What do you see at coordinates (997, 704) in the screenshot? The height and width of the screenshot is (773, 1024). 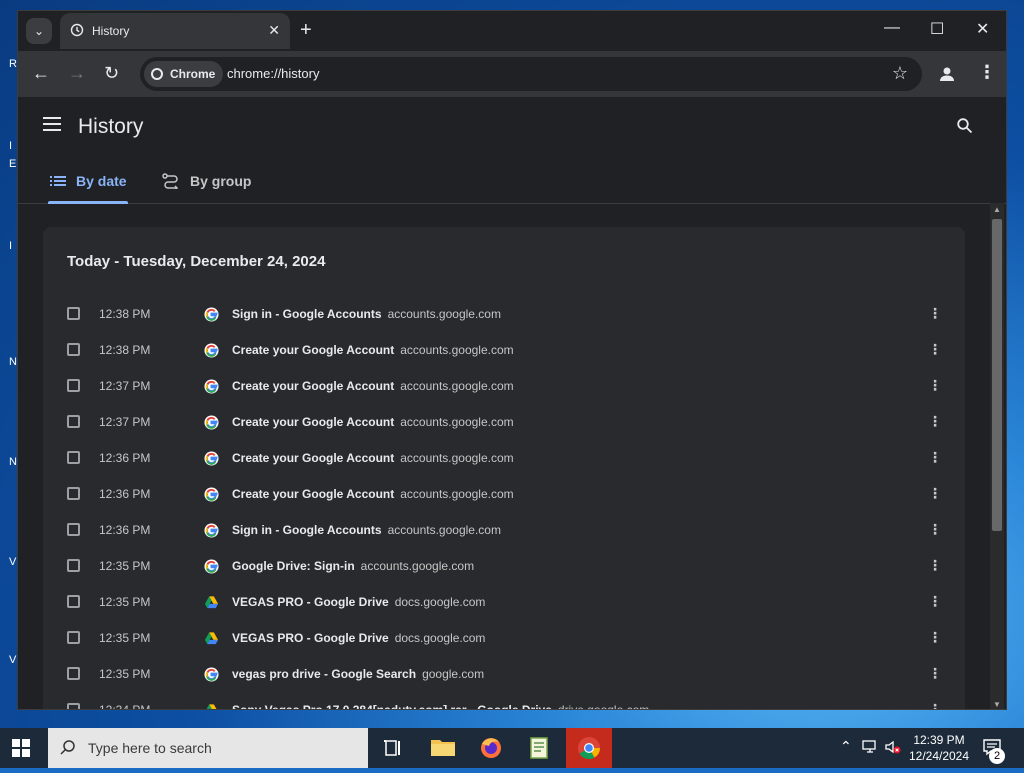 I see `scroll-down-arrow: ▼` at bounding box center [997, 704].